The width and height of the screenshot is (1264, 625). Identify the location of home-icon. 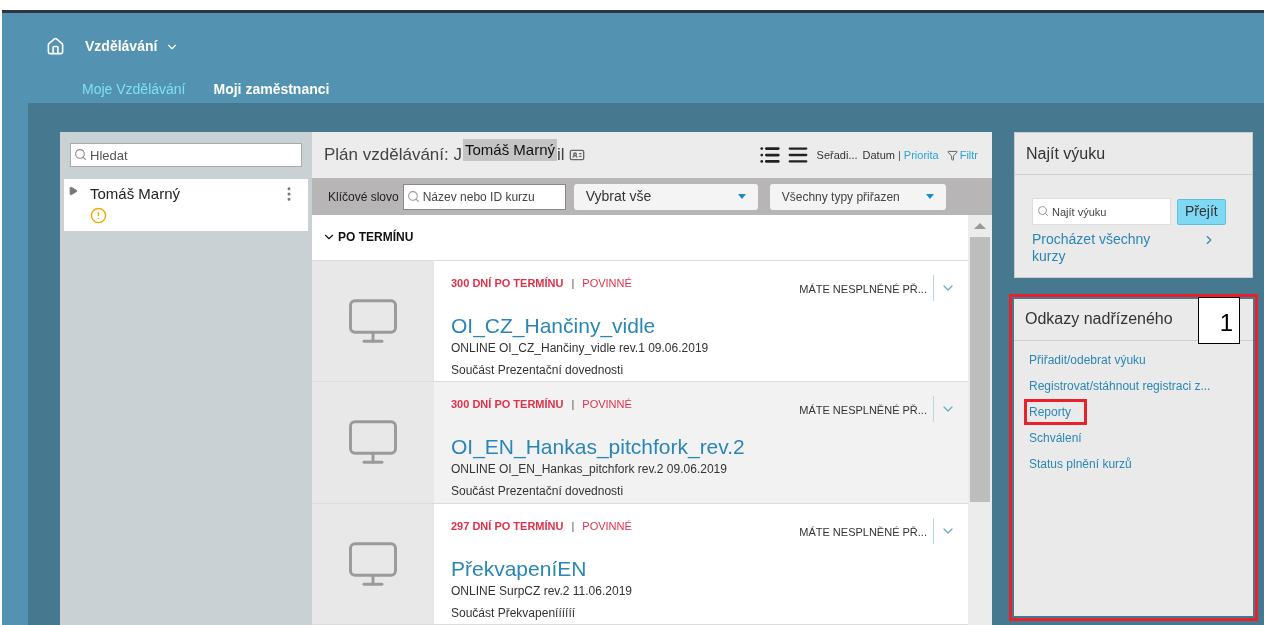
(55, 46).